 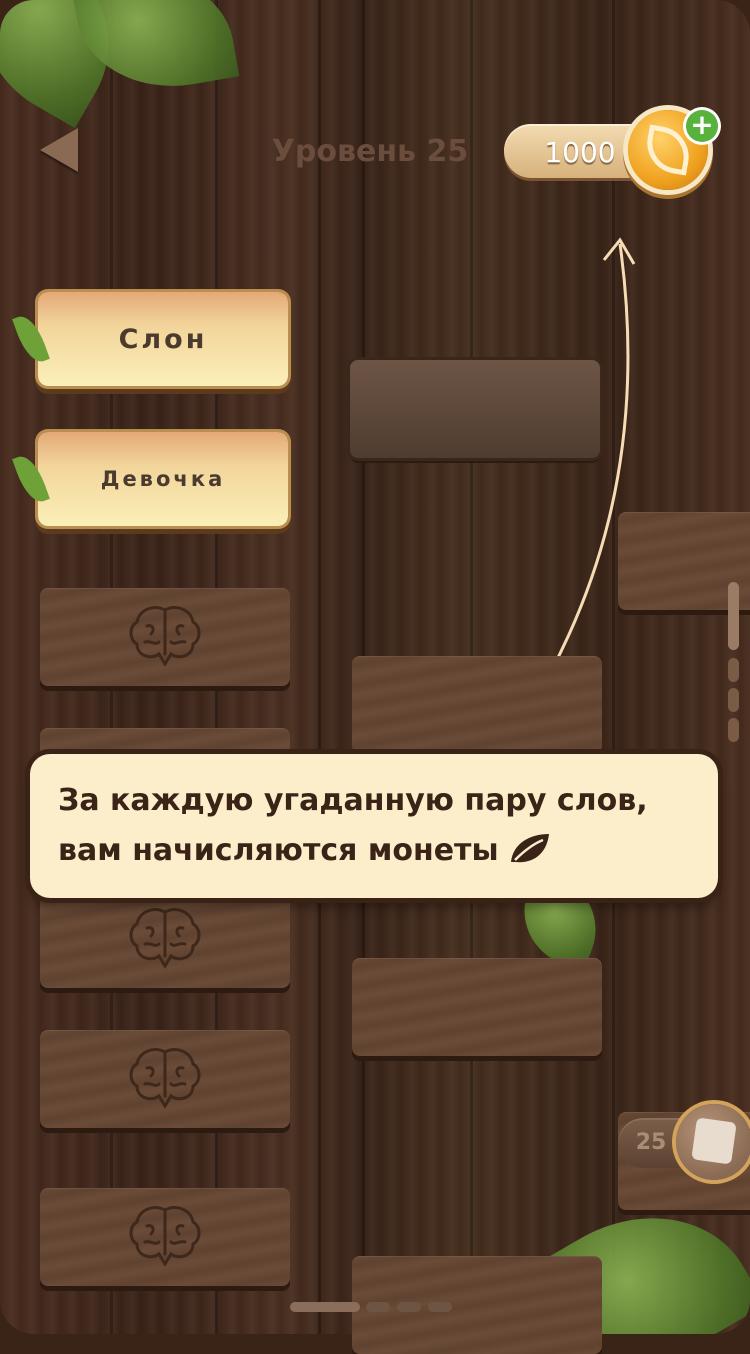 What do you see at coordinates (475, 409) in the screenshot?
I see `empty-answer-slot` at bounding box center [475, 409].